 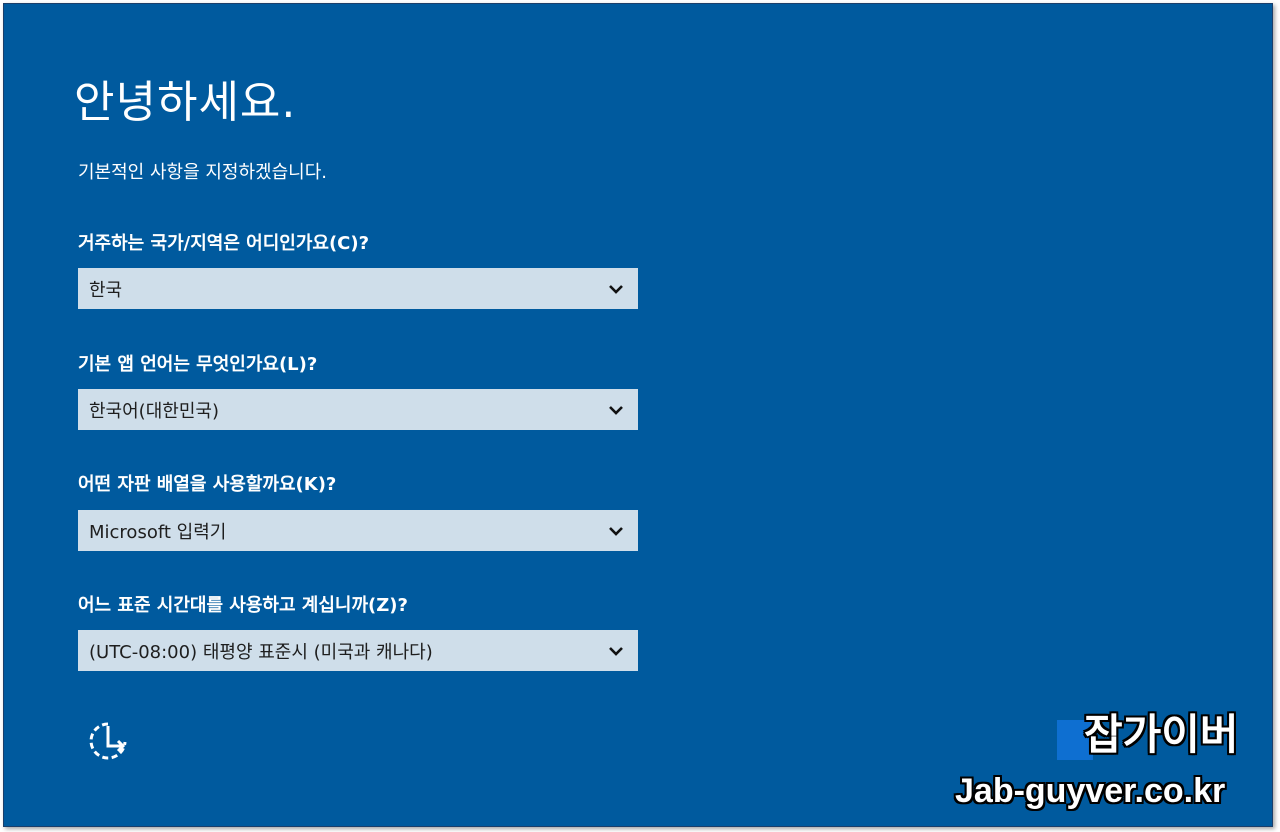 I want to click on app-language-value: 한국어(대한민국), so click(x=154, y=411).